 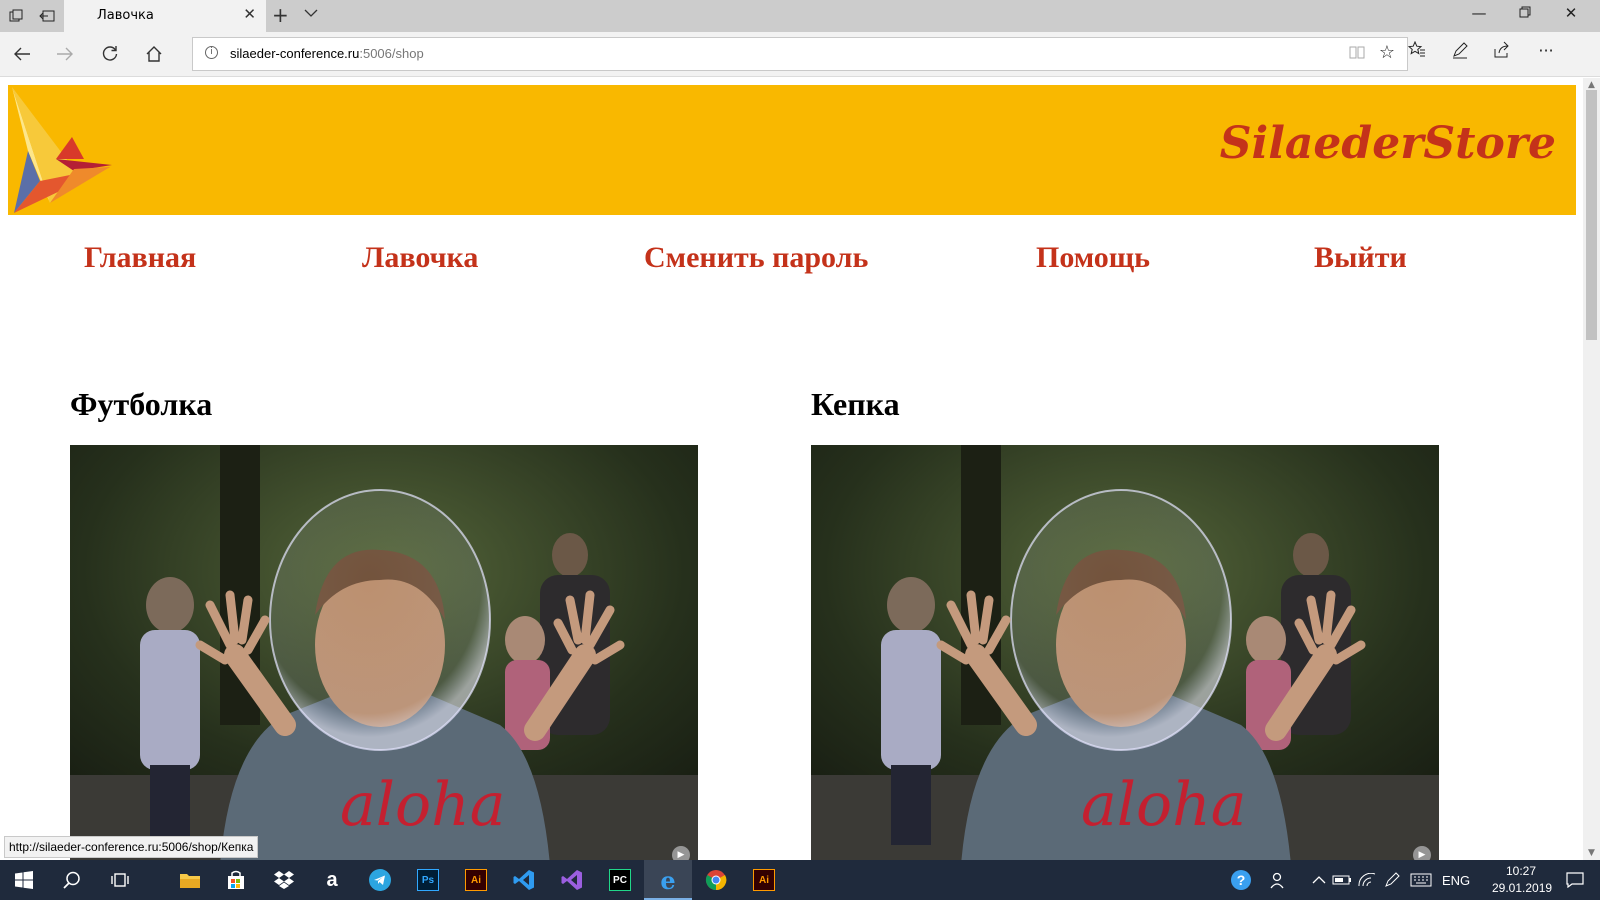 What do you see at coordinates (1521, 871) in the screenshot?
I see `clock-time: 10:27` at bounding box center [1521, 871].